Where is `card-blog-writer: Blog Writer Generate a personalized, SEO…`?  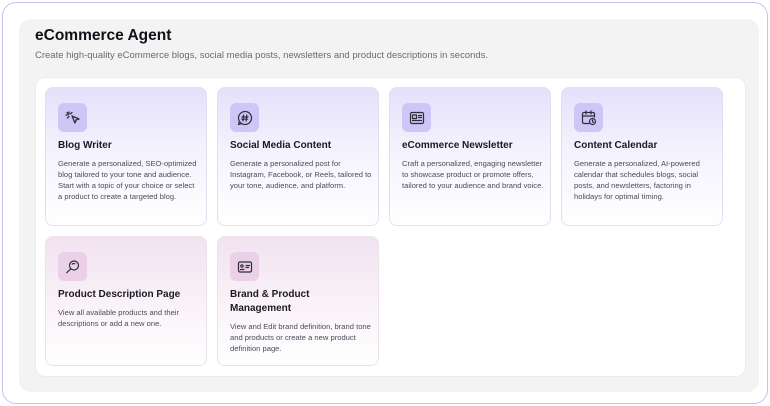
card-blog-writer: Blog Writer Generate a personalized, SEO… is located at coordinates (126, 156).